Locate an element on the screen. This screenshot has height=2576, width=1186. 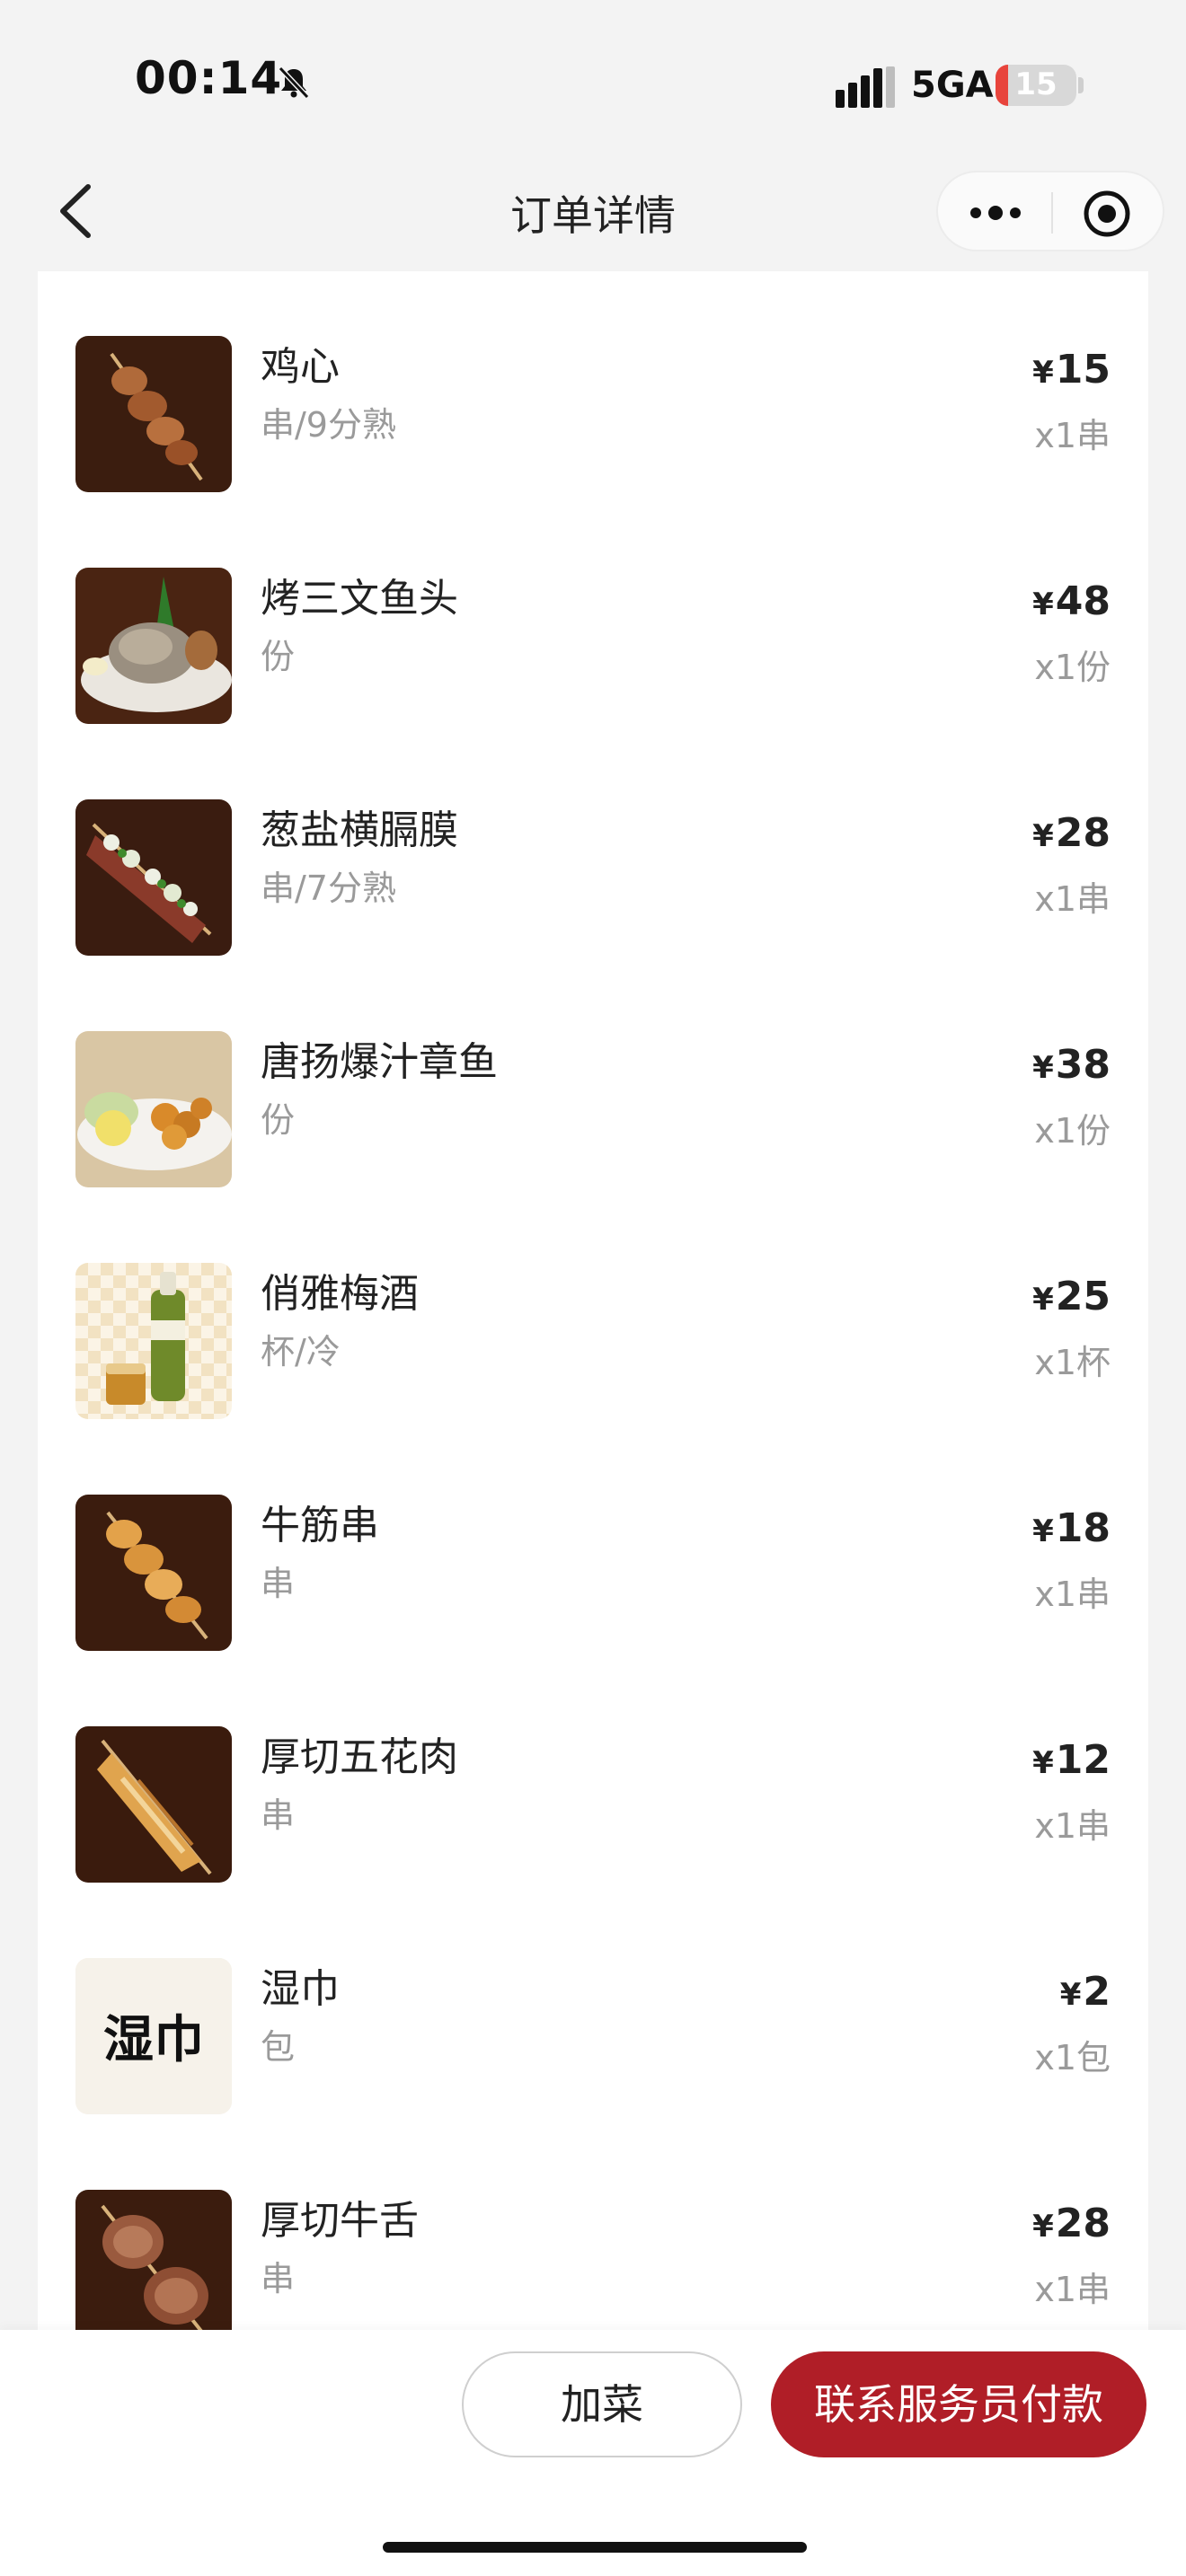
price-value: 48 is located at coordinates (1083, 601).